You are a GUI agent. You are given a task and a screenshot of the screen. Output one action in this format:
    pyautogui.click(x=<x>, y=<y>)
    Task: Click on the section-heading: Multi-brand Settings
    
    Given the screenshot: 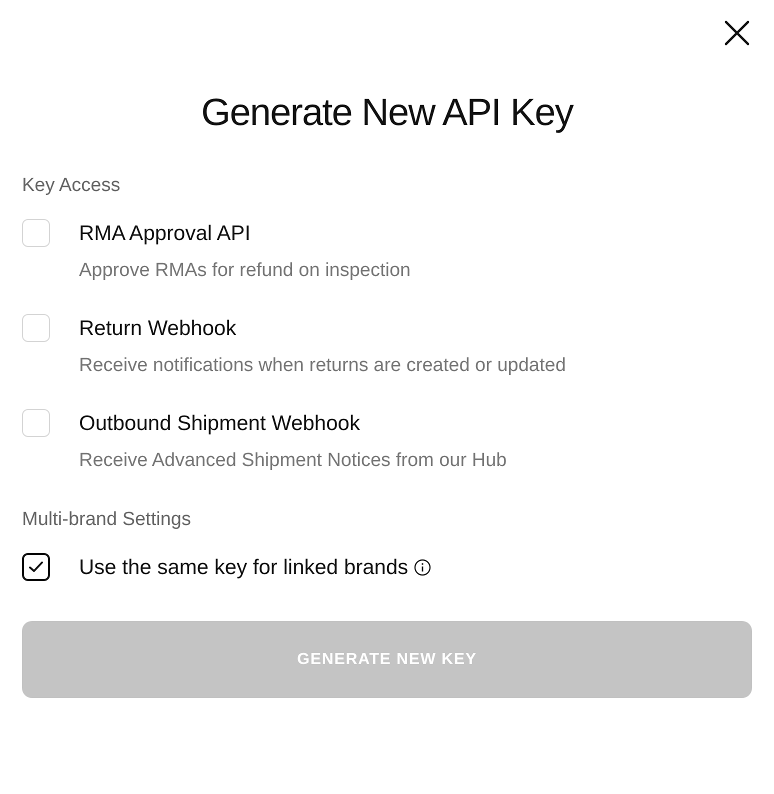 What is the action you would take?
    pyautogui.click(x=107, y=519)
    